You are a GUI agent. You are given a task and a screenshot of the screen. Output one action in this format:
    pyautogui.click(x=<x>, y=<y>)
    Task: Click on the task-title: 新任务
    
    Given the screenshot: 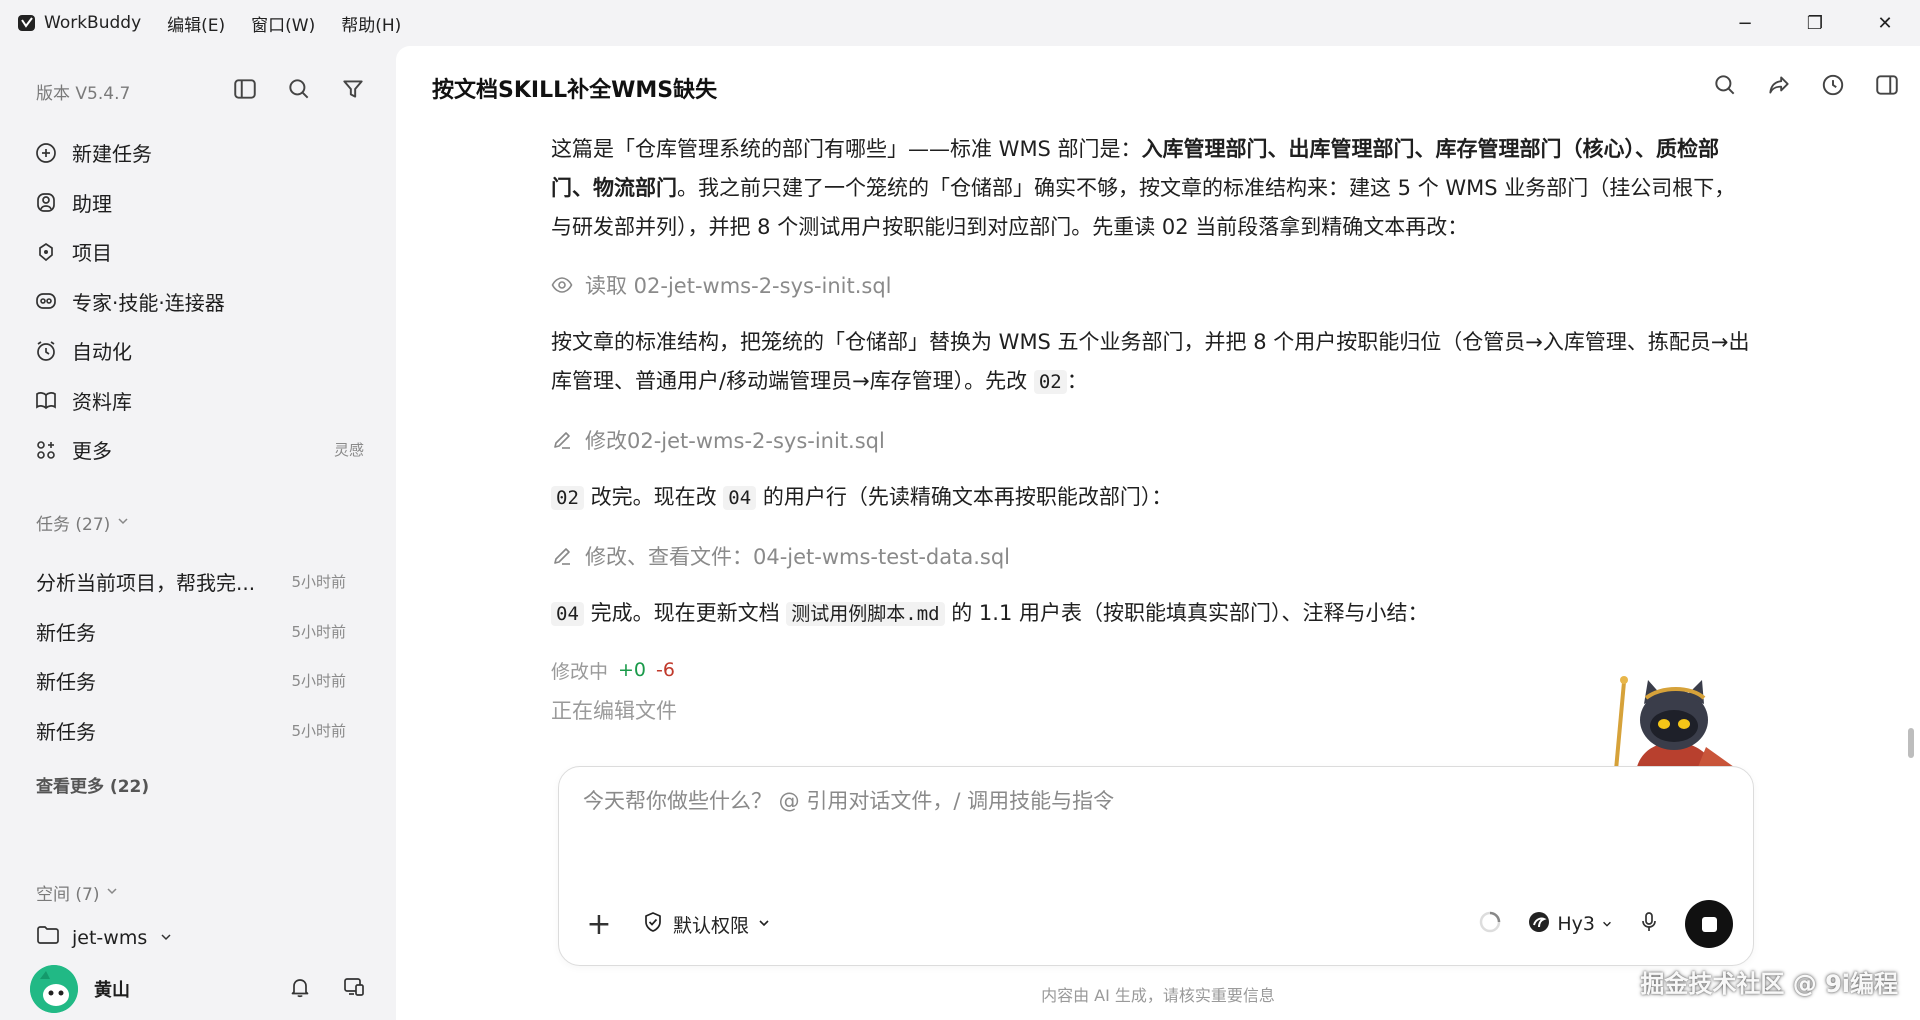 What is the action you would take?
    pyautogui.click(x=66, y=731)
    